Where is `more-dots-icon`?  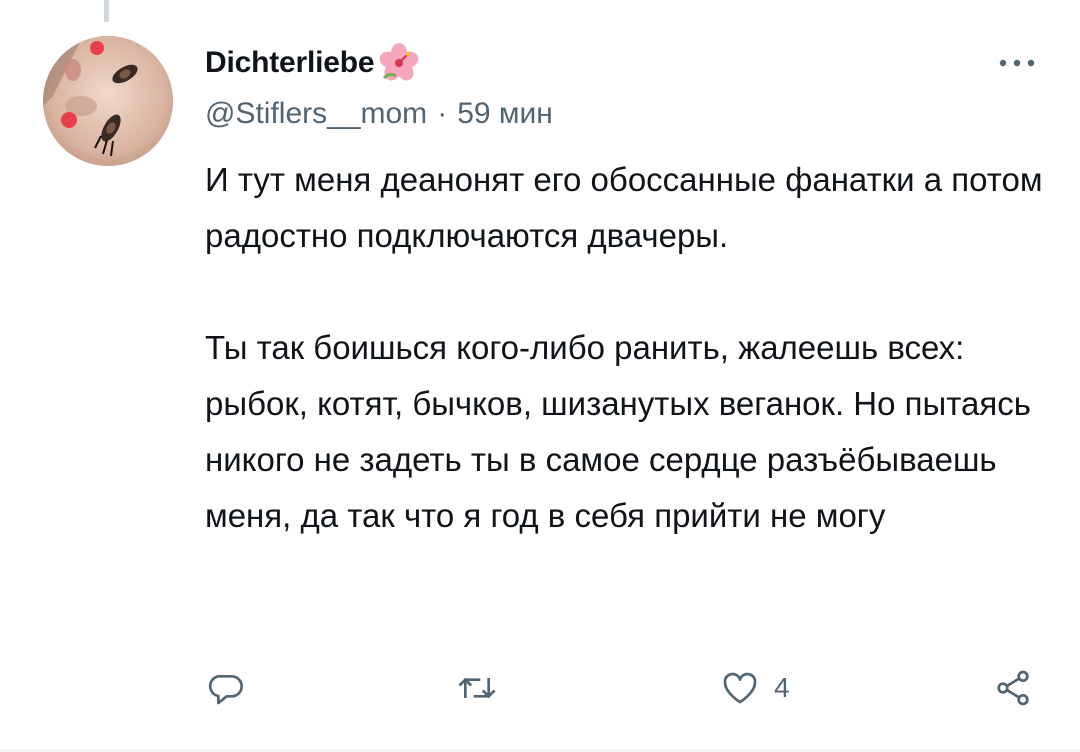 more-dots-icon is located at coordinates (1017, 63).